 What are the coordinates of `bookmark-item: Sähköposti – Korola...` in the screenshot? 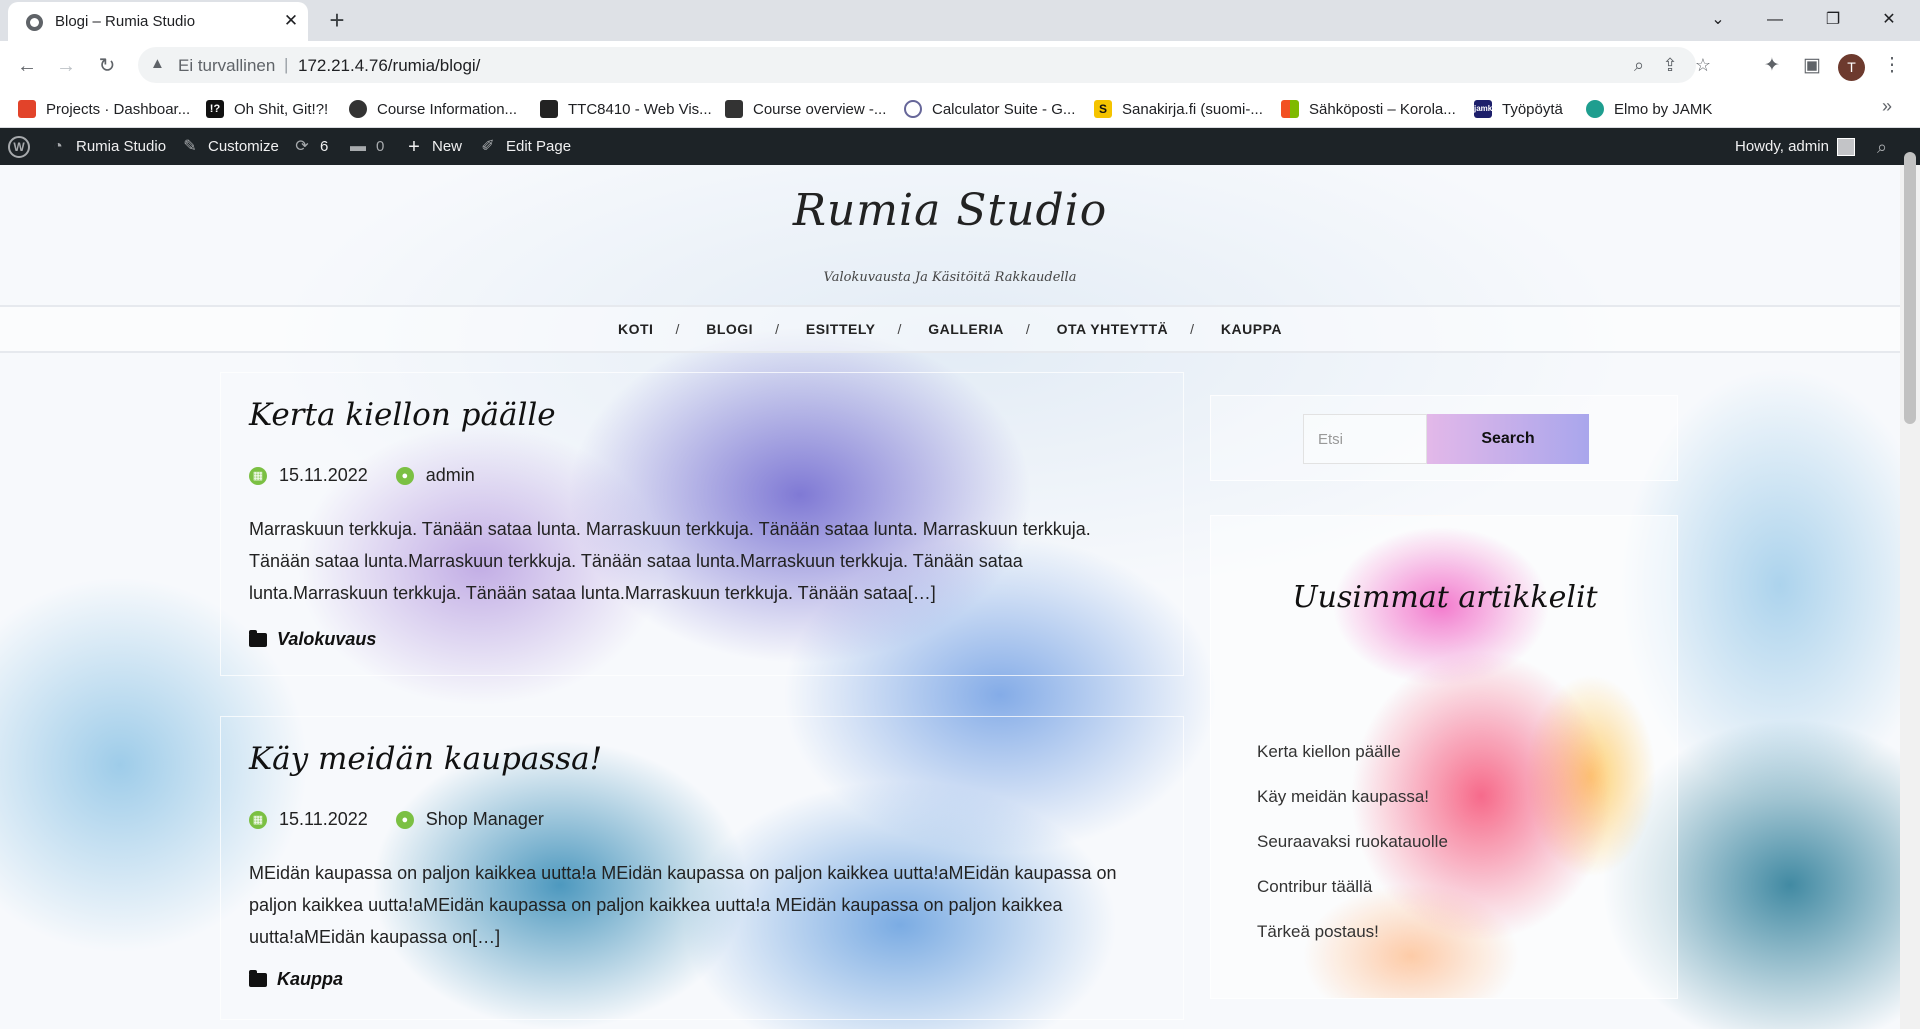 It's located at (1368, 109).